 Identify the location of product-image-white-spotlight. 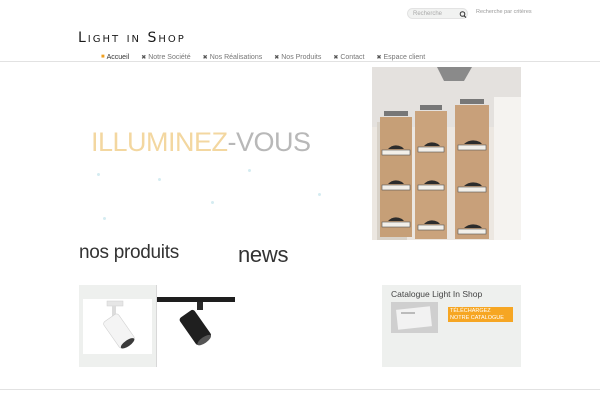
(117, 326).